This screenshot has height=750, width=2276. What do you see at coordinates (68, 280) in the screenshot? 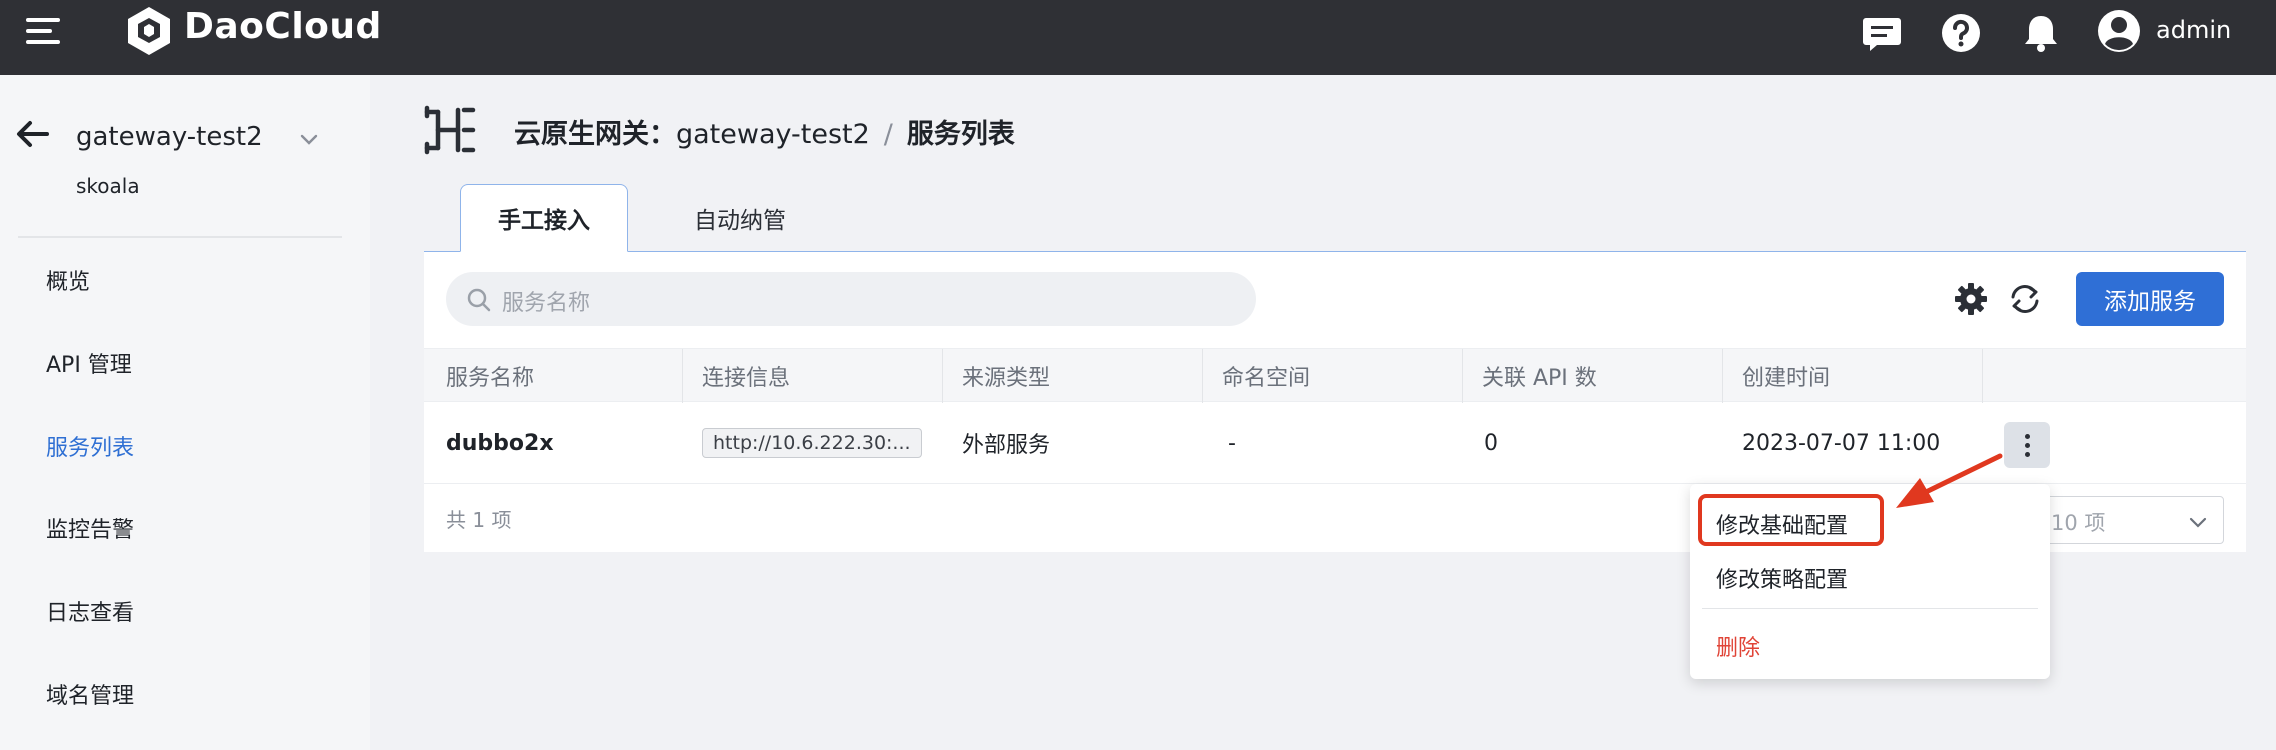
I see `sidebar-item-overview: 概览` at bounding box center [68, 280].